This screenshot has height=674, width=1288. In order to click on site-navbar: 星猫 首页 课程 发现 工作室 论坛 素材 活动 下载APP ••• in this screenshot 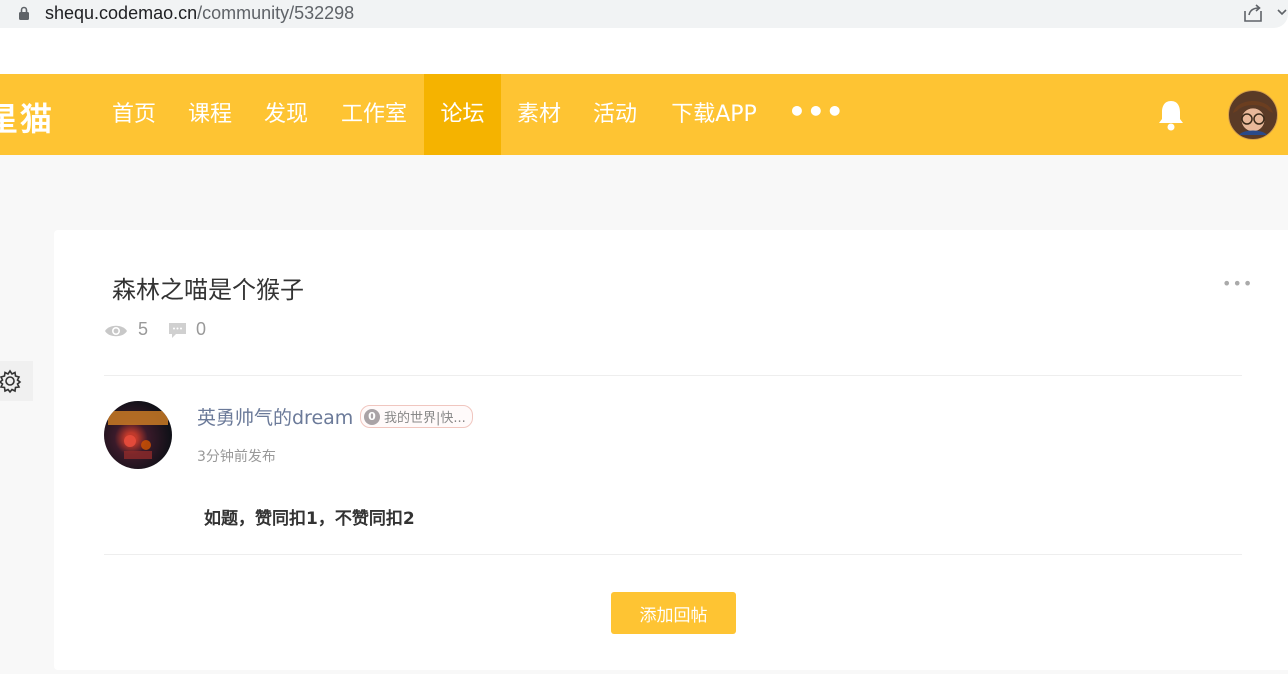, I will do `click(644, 114)`.